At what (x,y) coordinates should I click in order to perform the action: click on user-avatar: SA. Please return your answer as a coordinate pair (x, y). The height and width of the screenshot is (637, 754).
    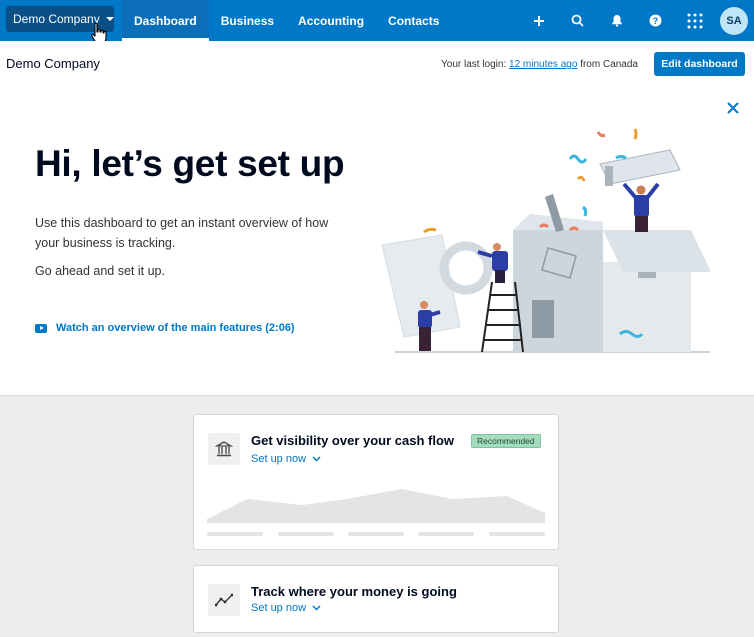
    Looking at the image, I should click on (734, 20).